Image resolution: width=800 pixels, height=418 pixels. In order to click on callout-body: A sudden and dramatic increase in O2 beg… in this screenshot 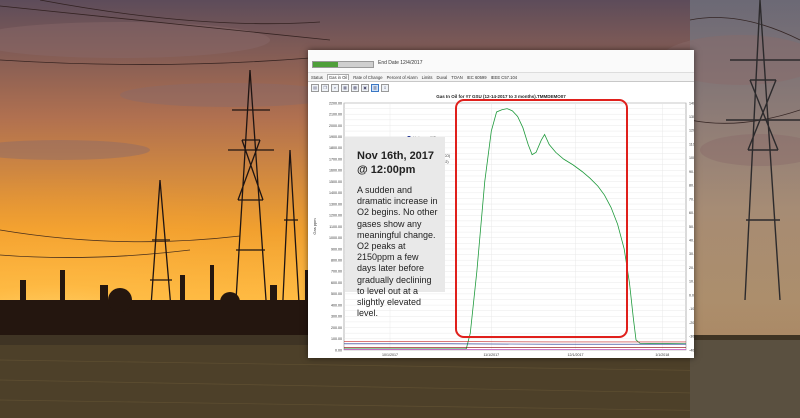, I will do `click(397, 252)`.